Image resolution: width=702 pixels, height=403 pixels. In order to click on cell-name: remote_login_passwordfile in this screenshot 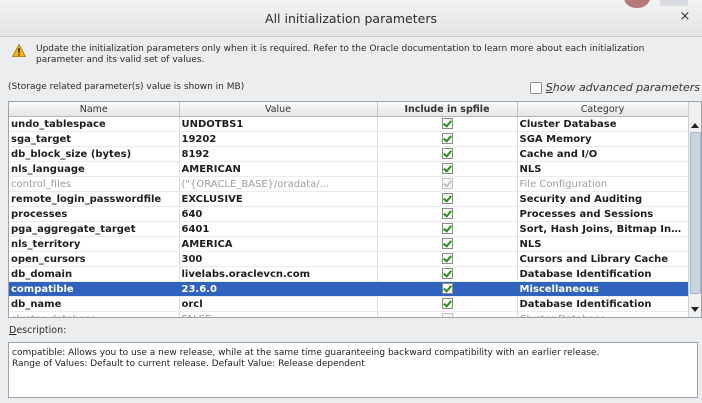, I will do `click(94, 199)`.